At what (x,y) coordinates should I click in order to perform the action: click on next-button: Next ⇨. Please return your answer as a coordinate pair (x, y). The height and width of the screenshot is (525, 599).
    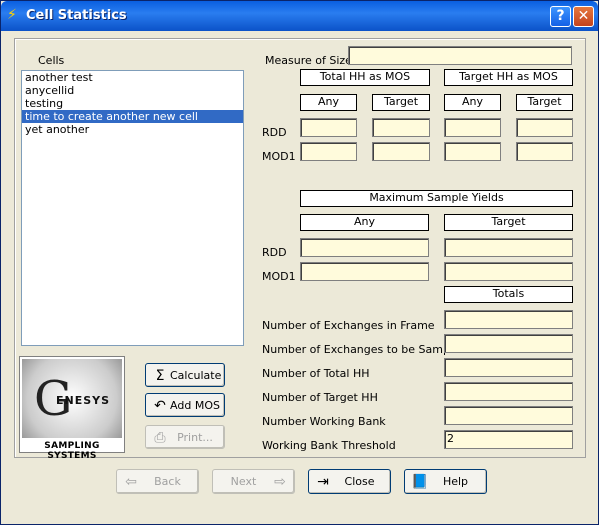
    Looking at the image, I should click on (253, 481).